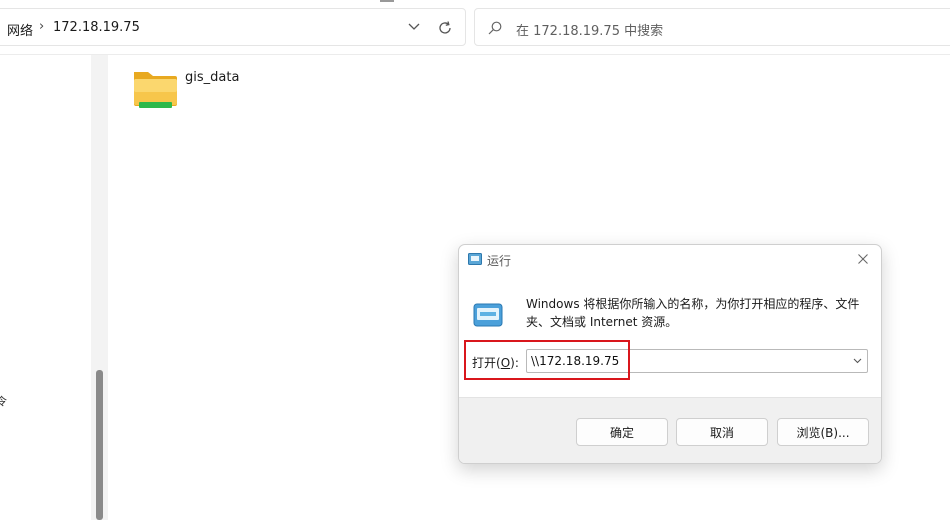 This screenshot has height=520, width=950. Describe the element at coordinates (488, 315) in the screenshot. I see `run-program-icon` at that location.